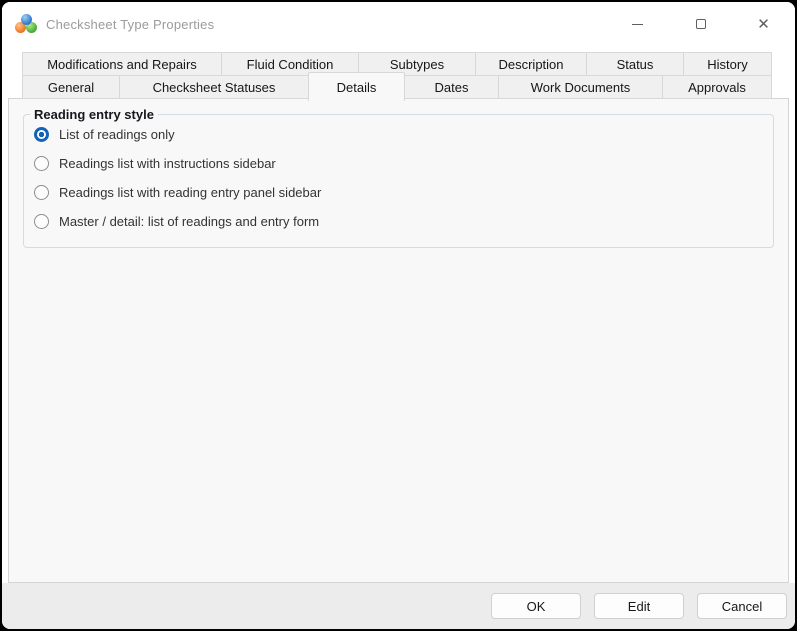 This screenshot has width=797, height=631. I want to click on tab-history: History, so click(727, 64).